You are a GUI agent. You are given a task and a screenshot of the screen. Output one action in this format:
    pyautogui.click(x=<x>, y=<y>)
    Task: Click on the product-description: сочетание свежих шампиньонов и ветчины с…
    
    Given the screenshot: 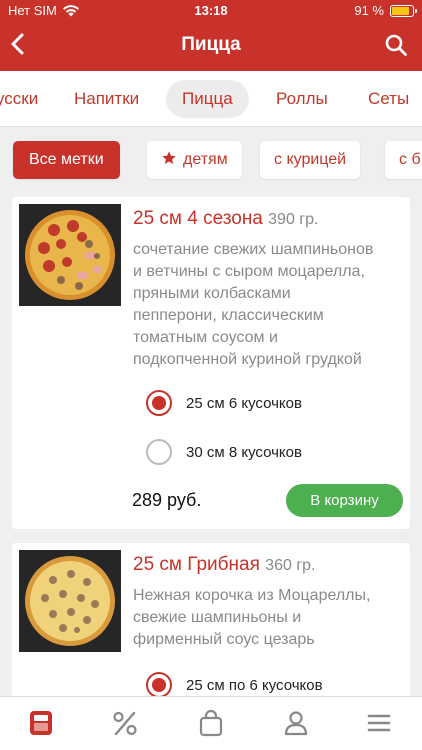 What is the action you would take?
    pyautogui.click(x=253, y=304)
    